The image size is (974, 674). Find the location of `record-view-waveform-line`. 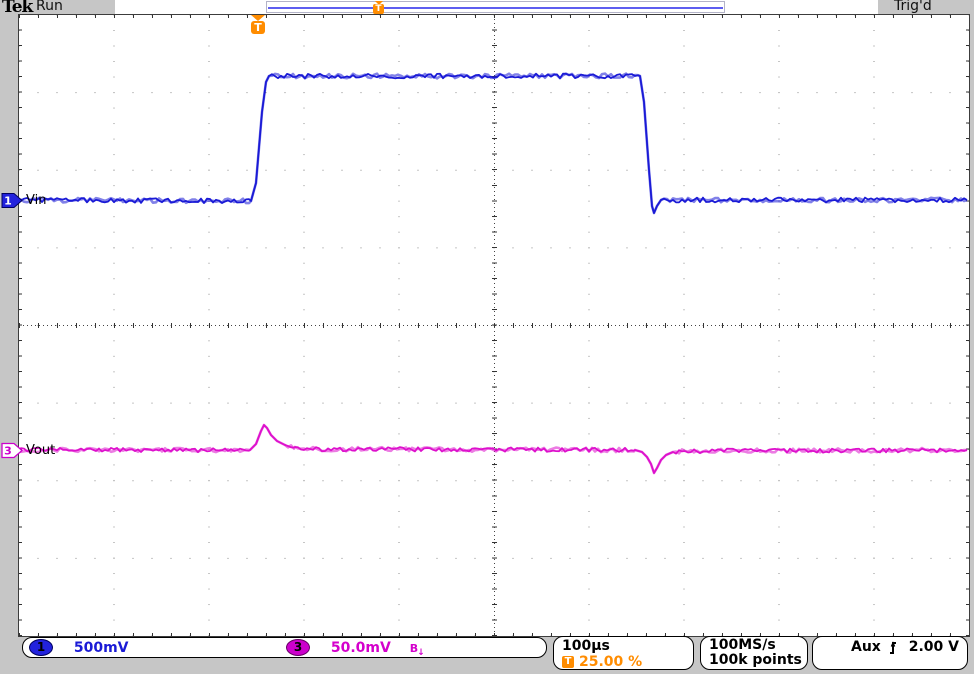

record-view-waveform-line is located at coordinates (495, 8).